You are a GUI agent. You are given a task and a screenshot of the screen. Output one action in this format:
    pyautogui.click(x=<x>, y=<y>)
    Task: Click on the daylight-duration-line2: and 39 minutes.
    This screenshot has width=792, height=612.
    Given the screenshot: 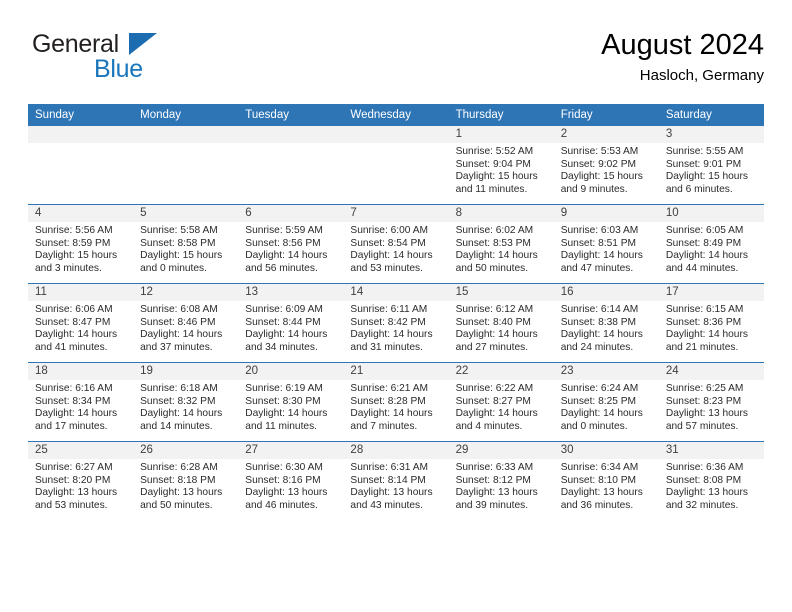 What is the action you would take?
    pyautogui.click(x=492, y=505)
    